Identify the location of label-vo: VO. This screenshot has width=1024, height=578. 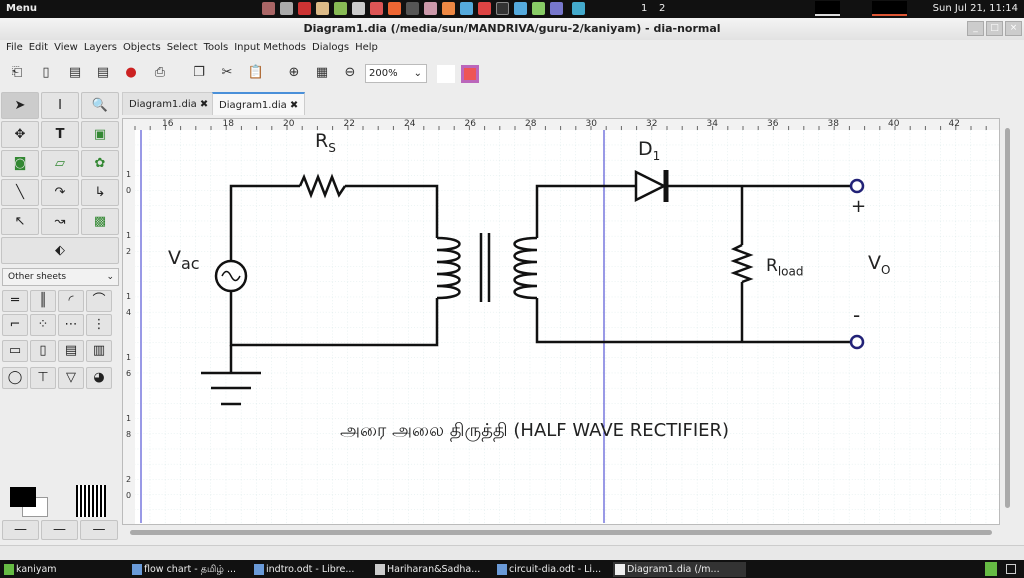
(879, 264).